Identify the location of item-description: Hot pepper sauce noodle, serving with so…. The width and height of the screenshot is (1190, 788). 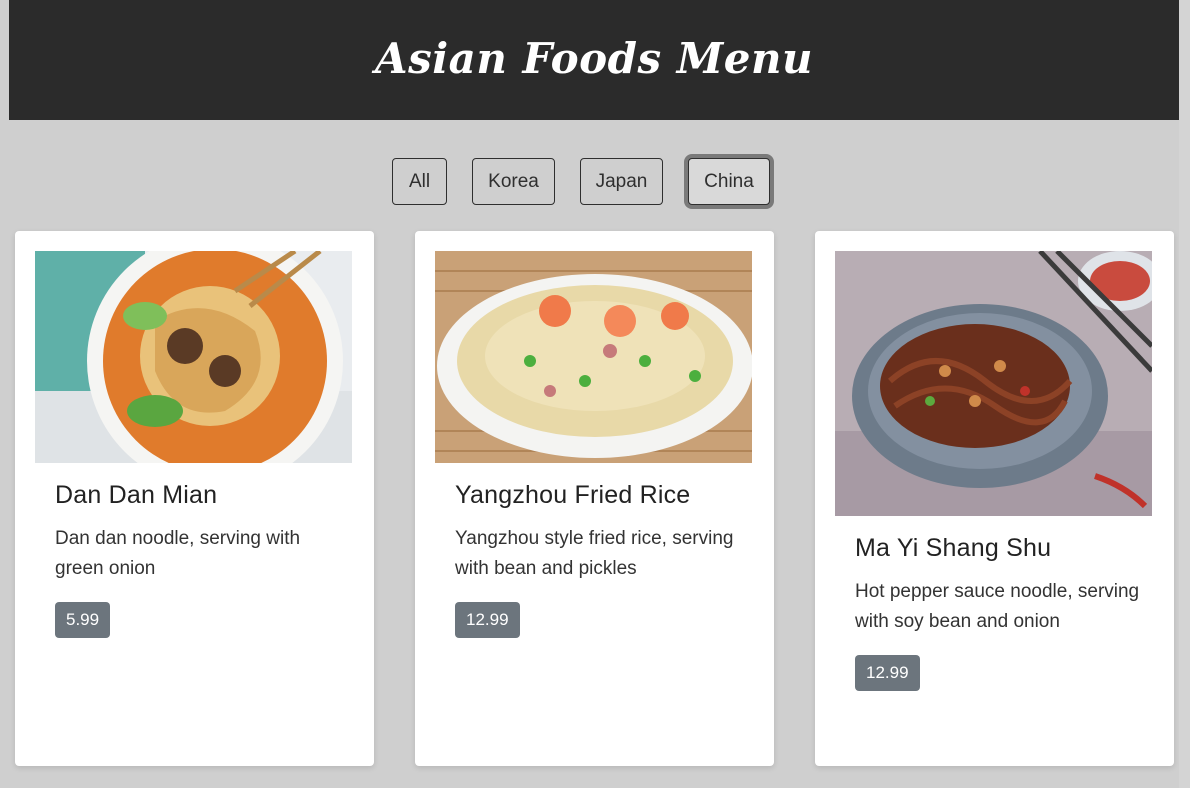
(997, 606).